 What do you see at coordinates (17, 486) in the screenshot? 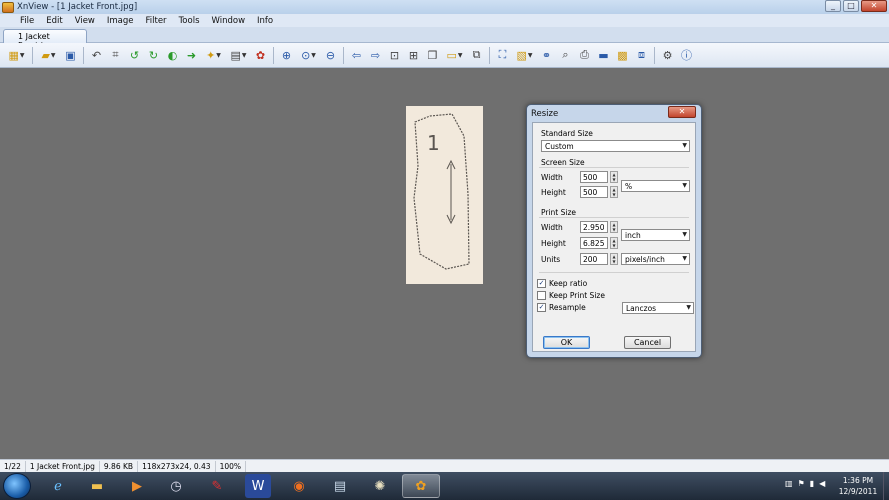
I see `start-button` at bounding box center [17, 486].